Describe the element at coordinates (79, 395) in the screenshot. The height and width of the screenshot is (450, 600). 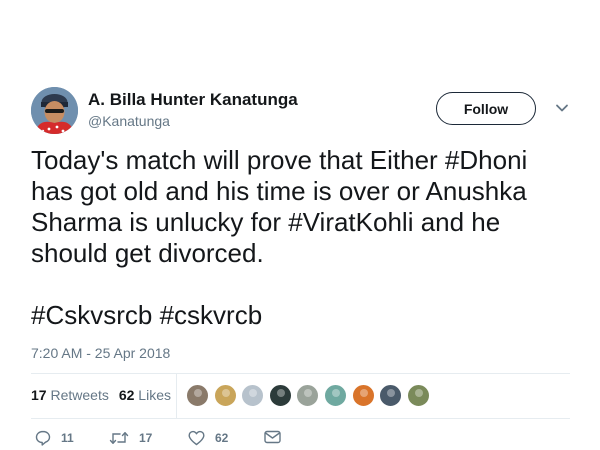
I see `retweets-label: Retweets` at that location.